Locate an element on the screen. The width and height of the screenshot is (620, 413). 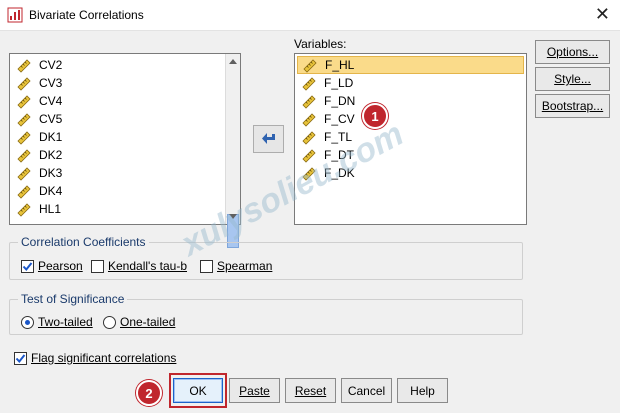
ok-button: OK is located at coordinates (198, 390).